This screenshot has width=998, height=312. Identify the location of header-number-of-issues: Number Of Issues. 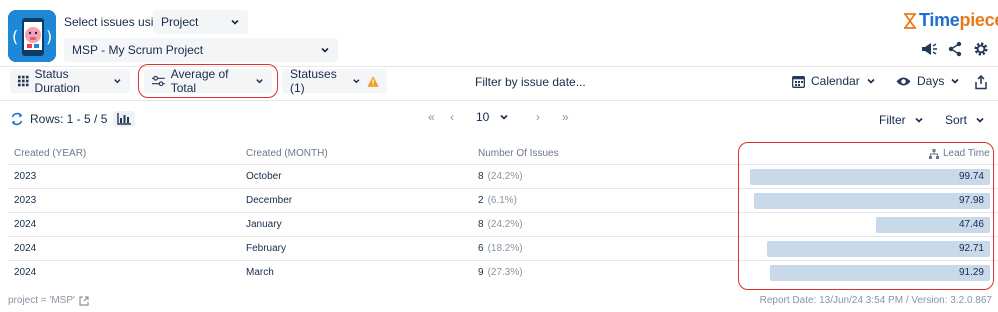
(518, 153).